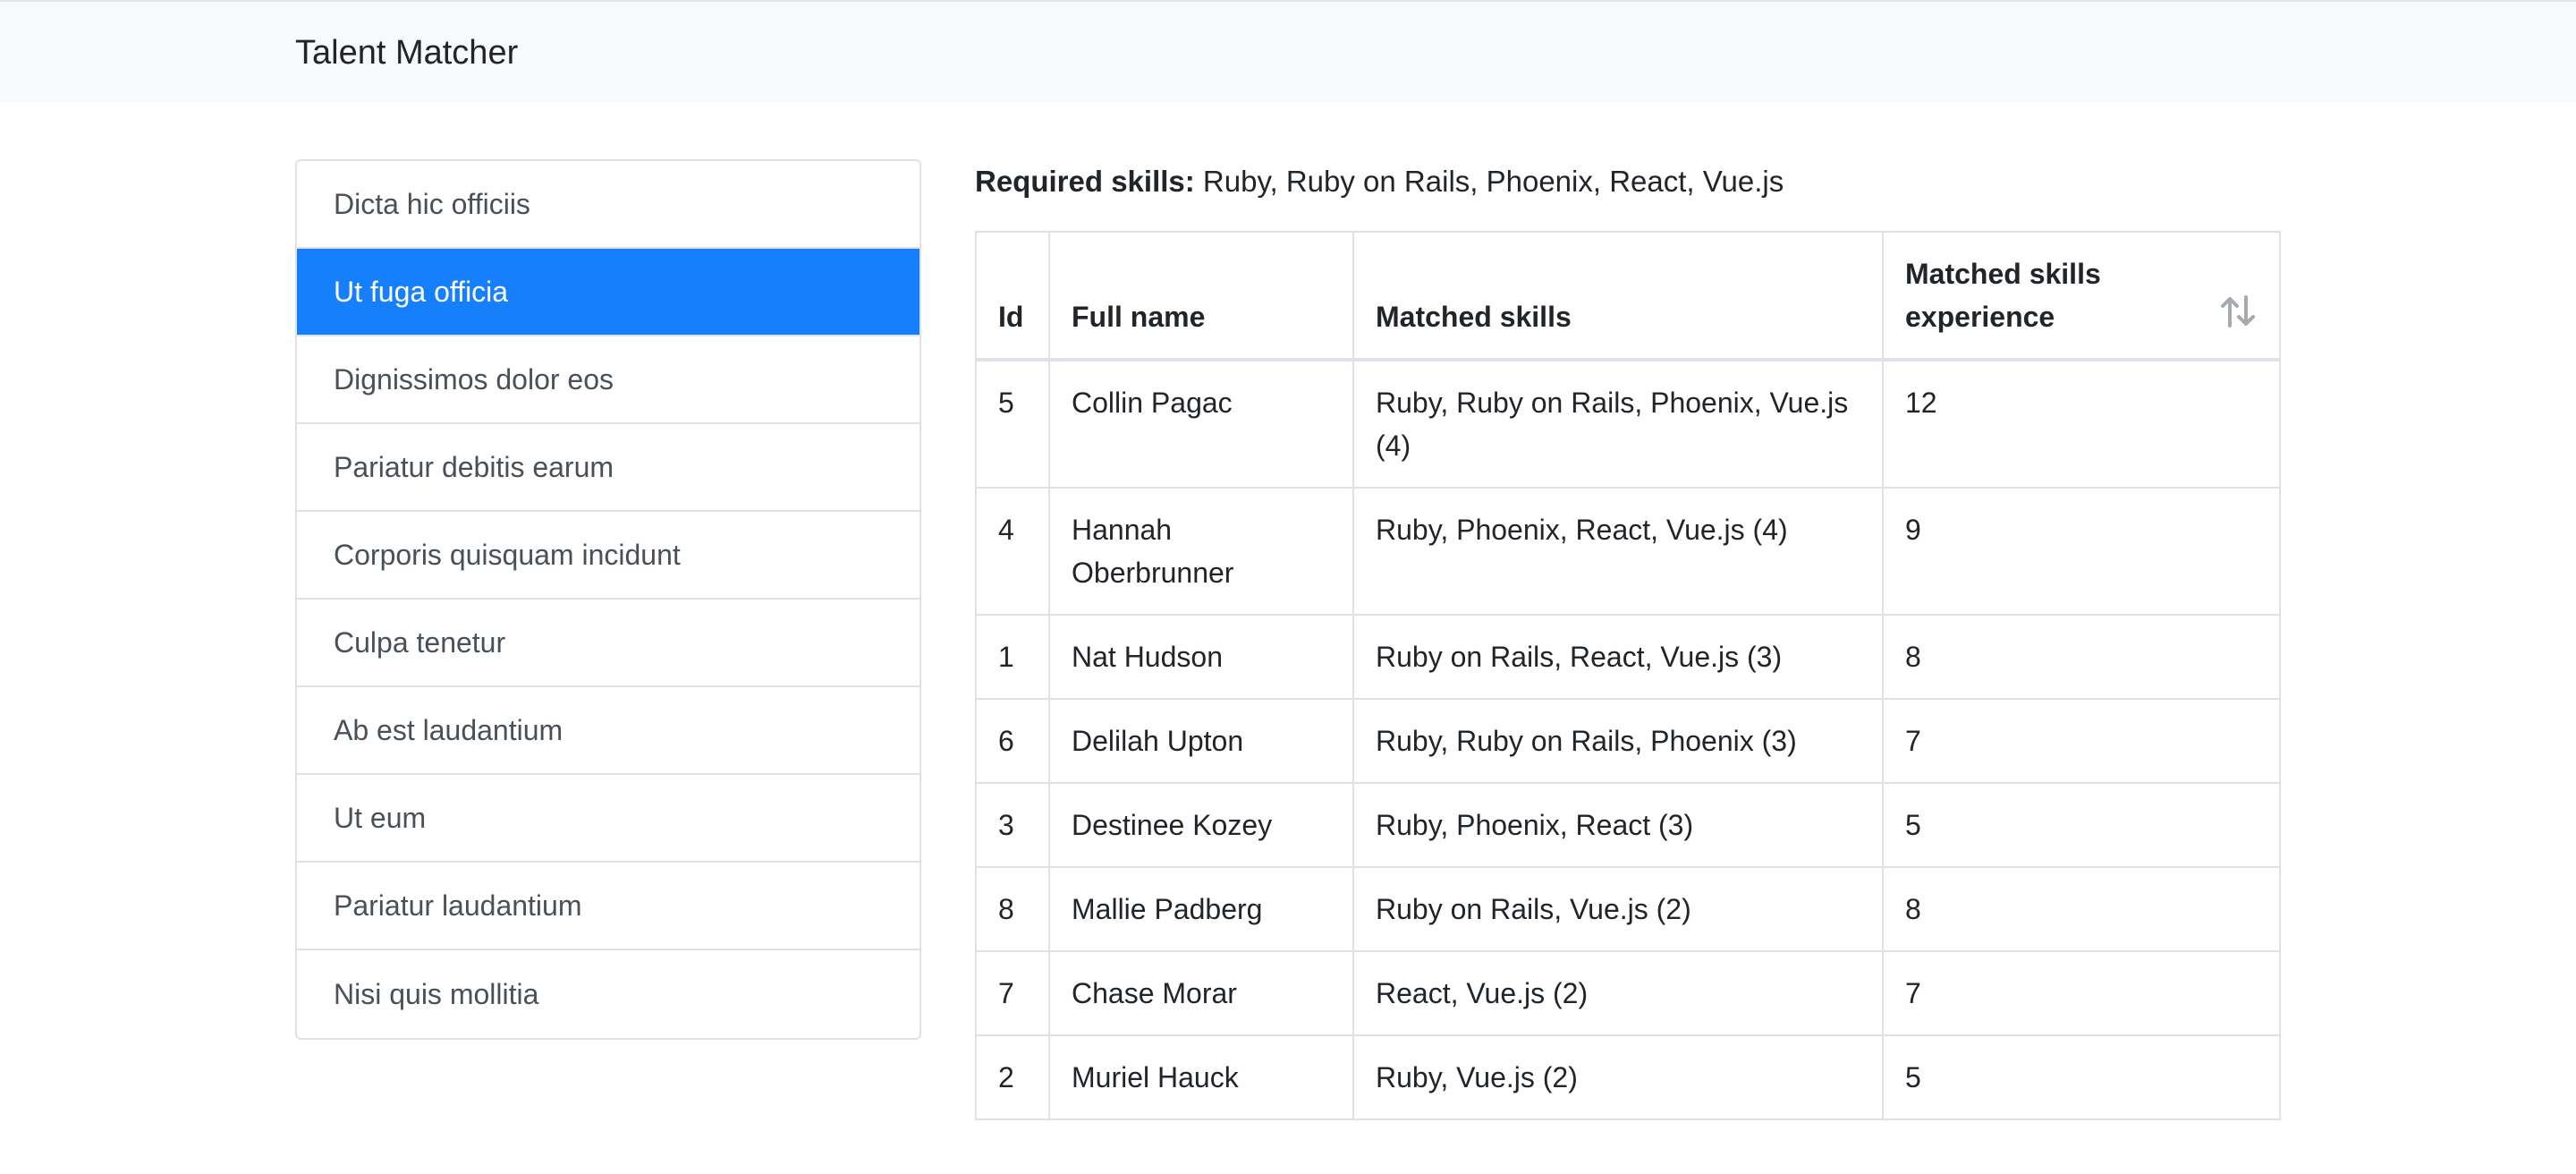 The height and width of the screenshot is (1174, 2576). What do you see at coordinates (1618, 424) in the screenshot?
I see `cell-matched-skills: Ruby, Ruby on Rails, Phoenix, Vue.js (4)` at bounding box center [1618, 424].